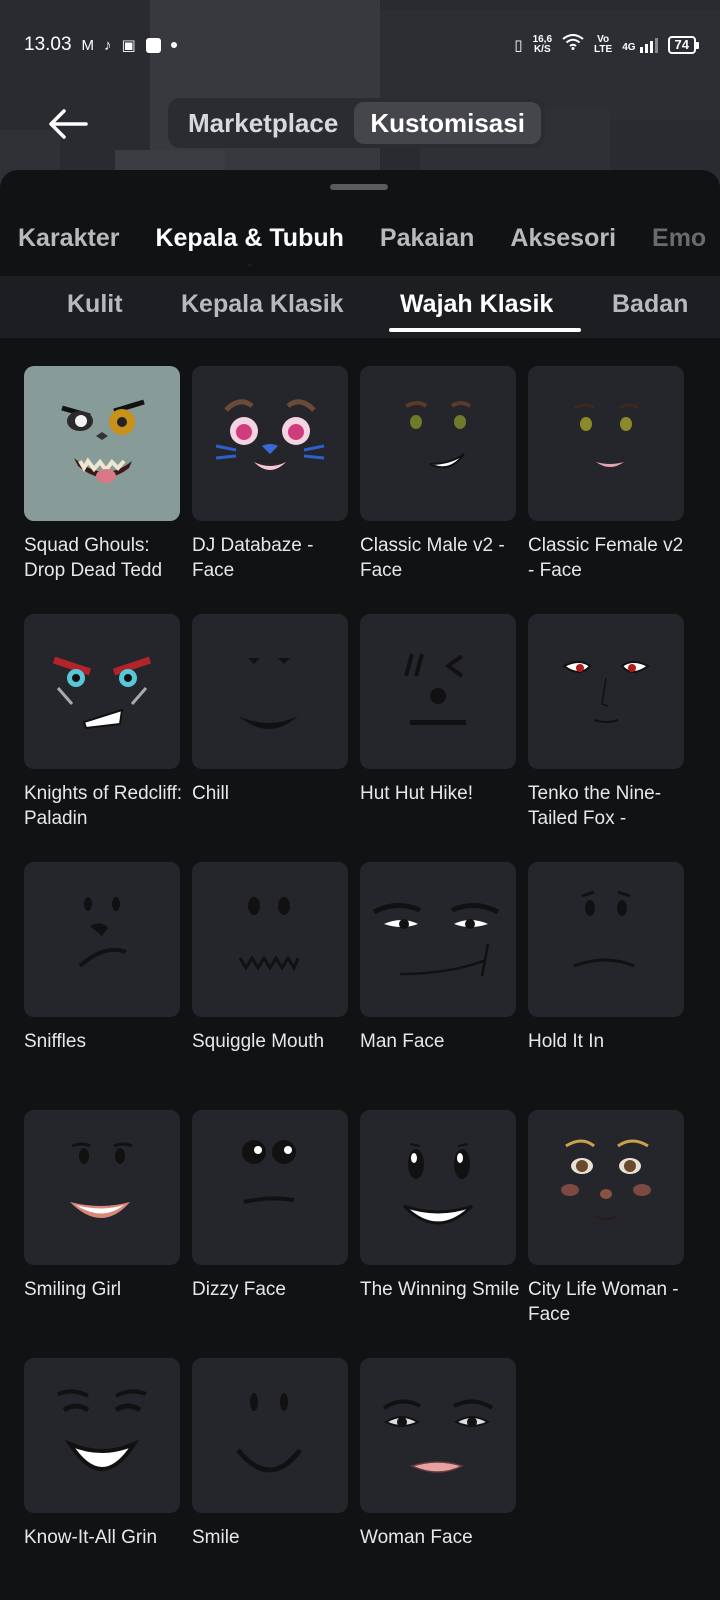 The image size is (720, 1600). What do you see at coordinates (650, 304) in the screenshot?
I see `subtab-badan: Badan` at bounding box center [650, 304].